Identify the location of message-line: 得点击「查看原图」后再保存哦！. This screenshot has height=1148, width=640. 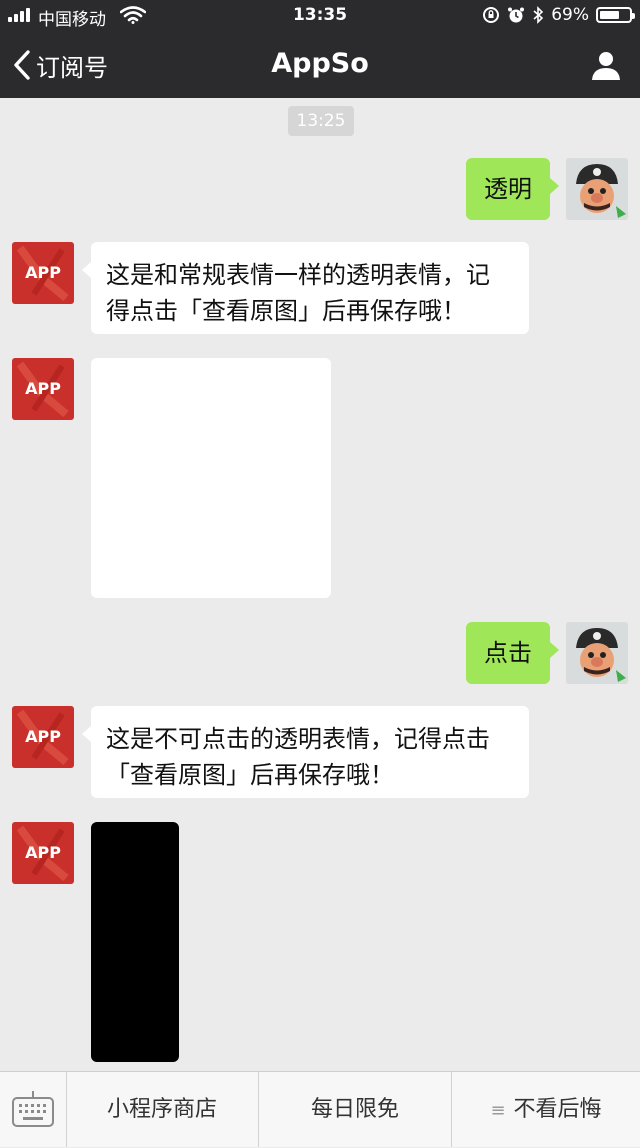
(286, 311).